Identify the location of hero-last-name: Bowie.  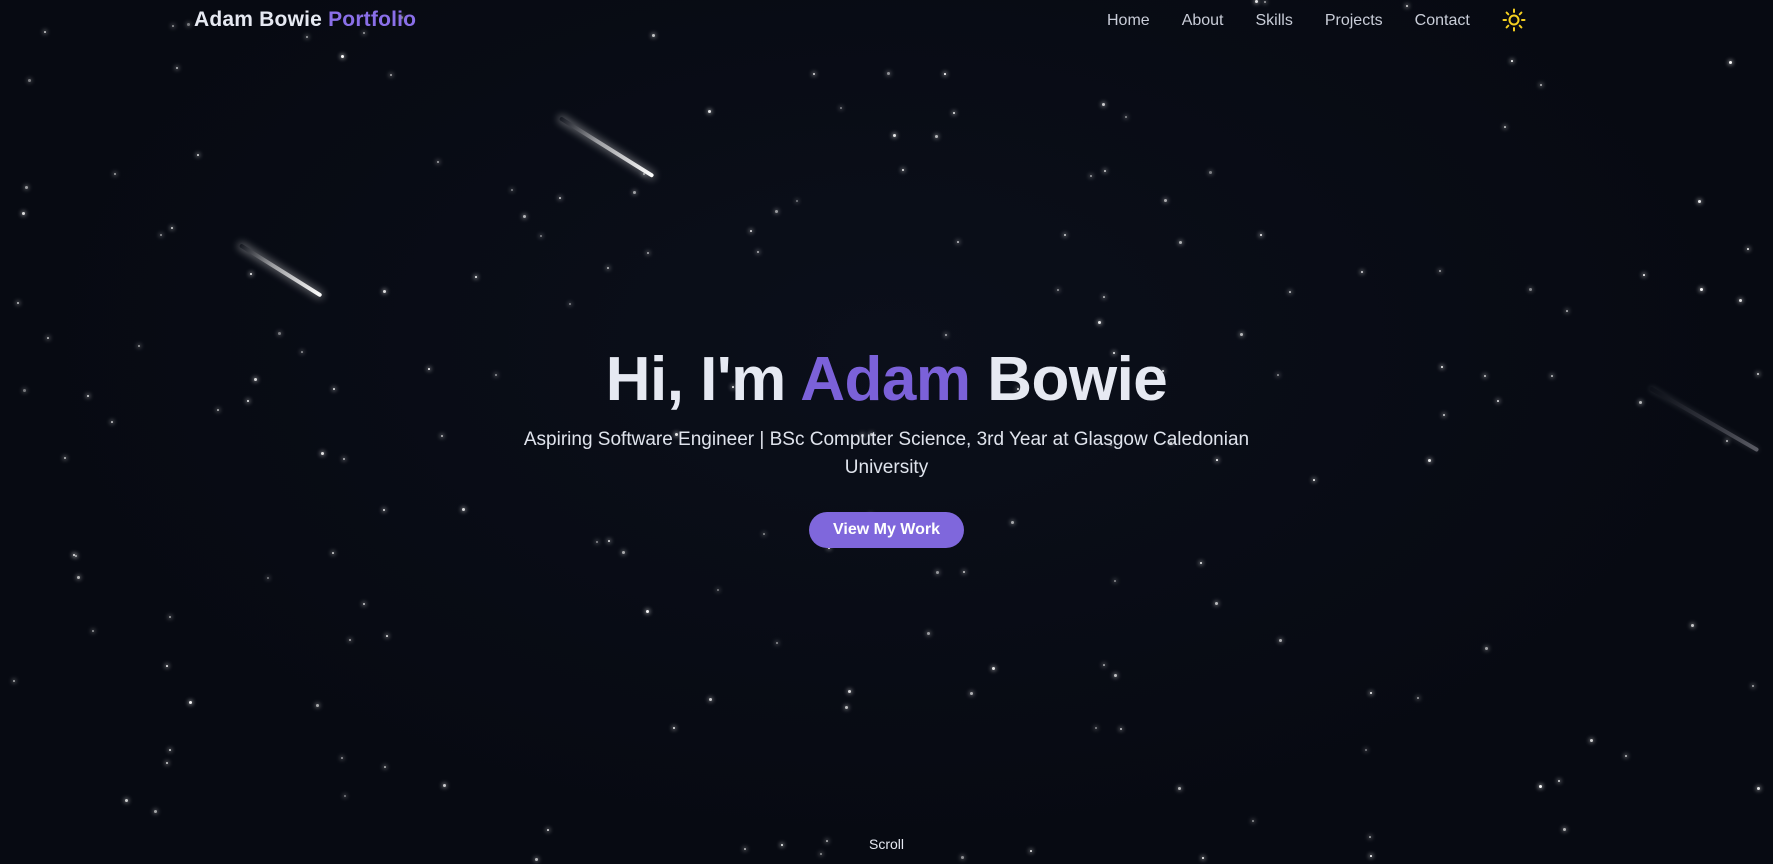
(1077, 379).